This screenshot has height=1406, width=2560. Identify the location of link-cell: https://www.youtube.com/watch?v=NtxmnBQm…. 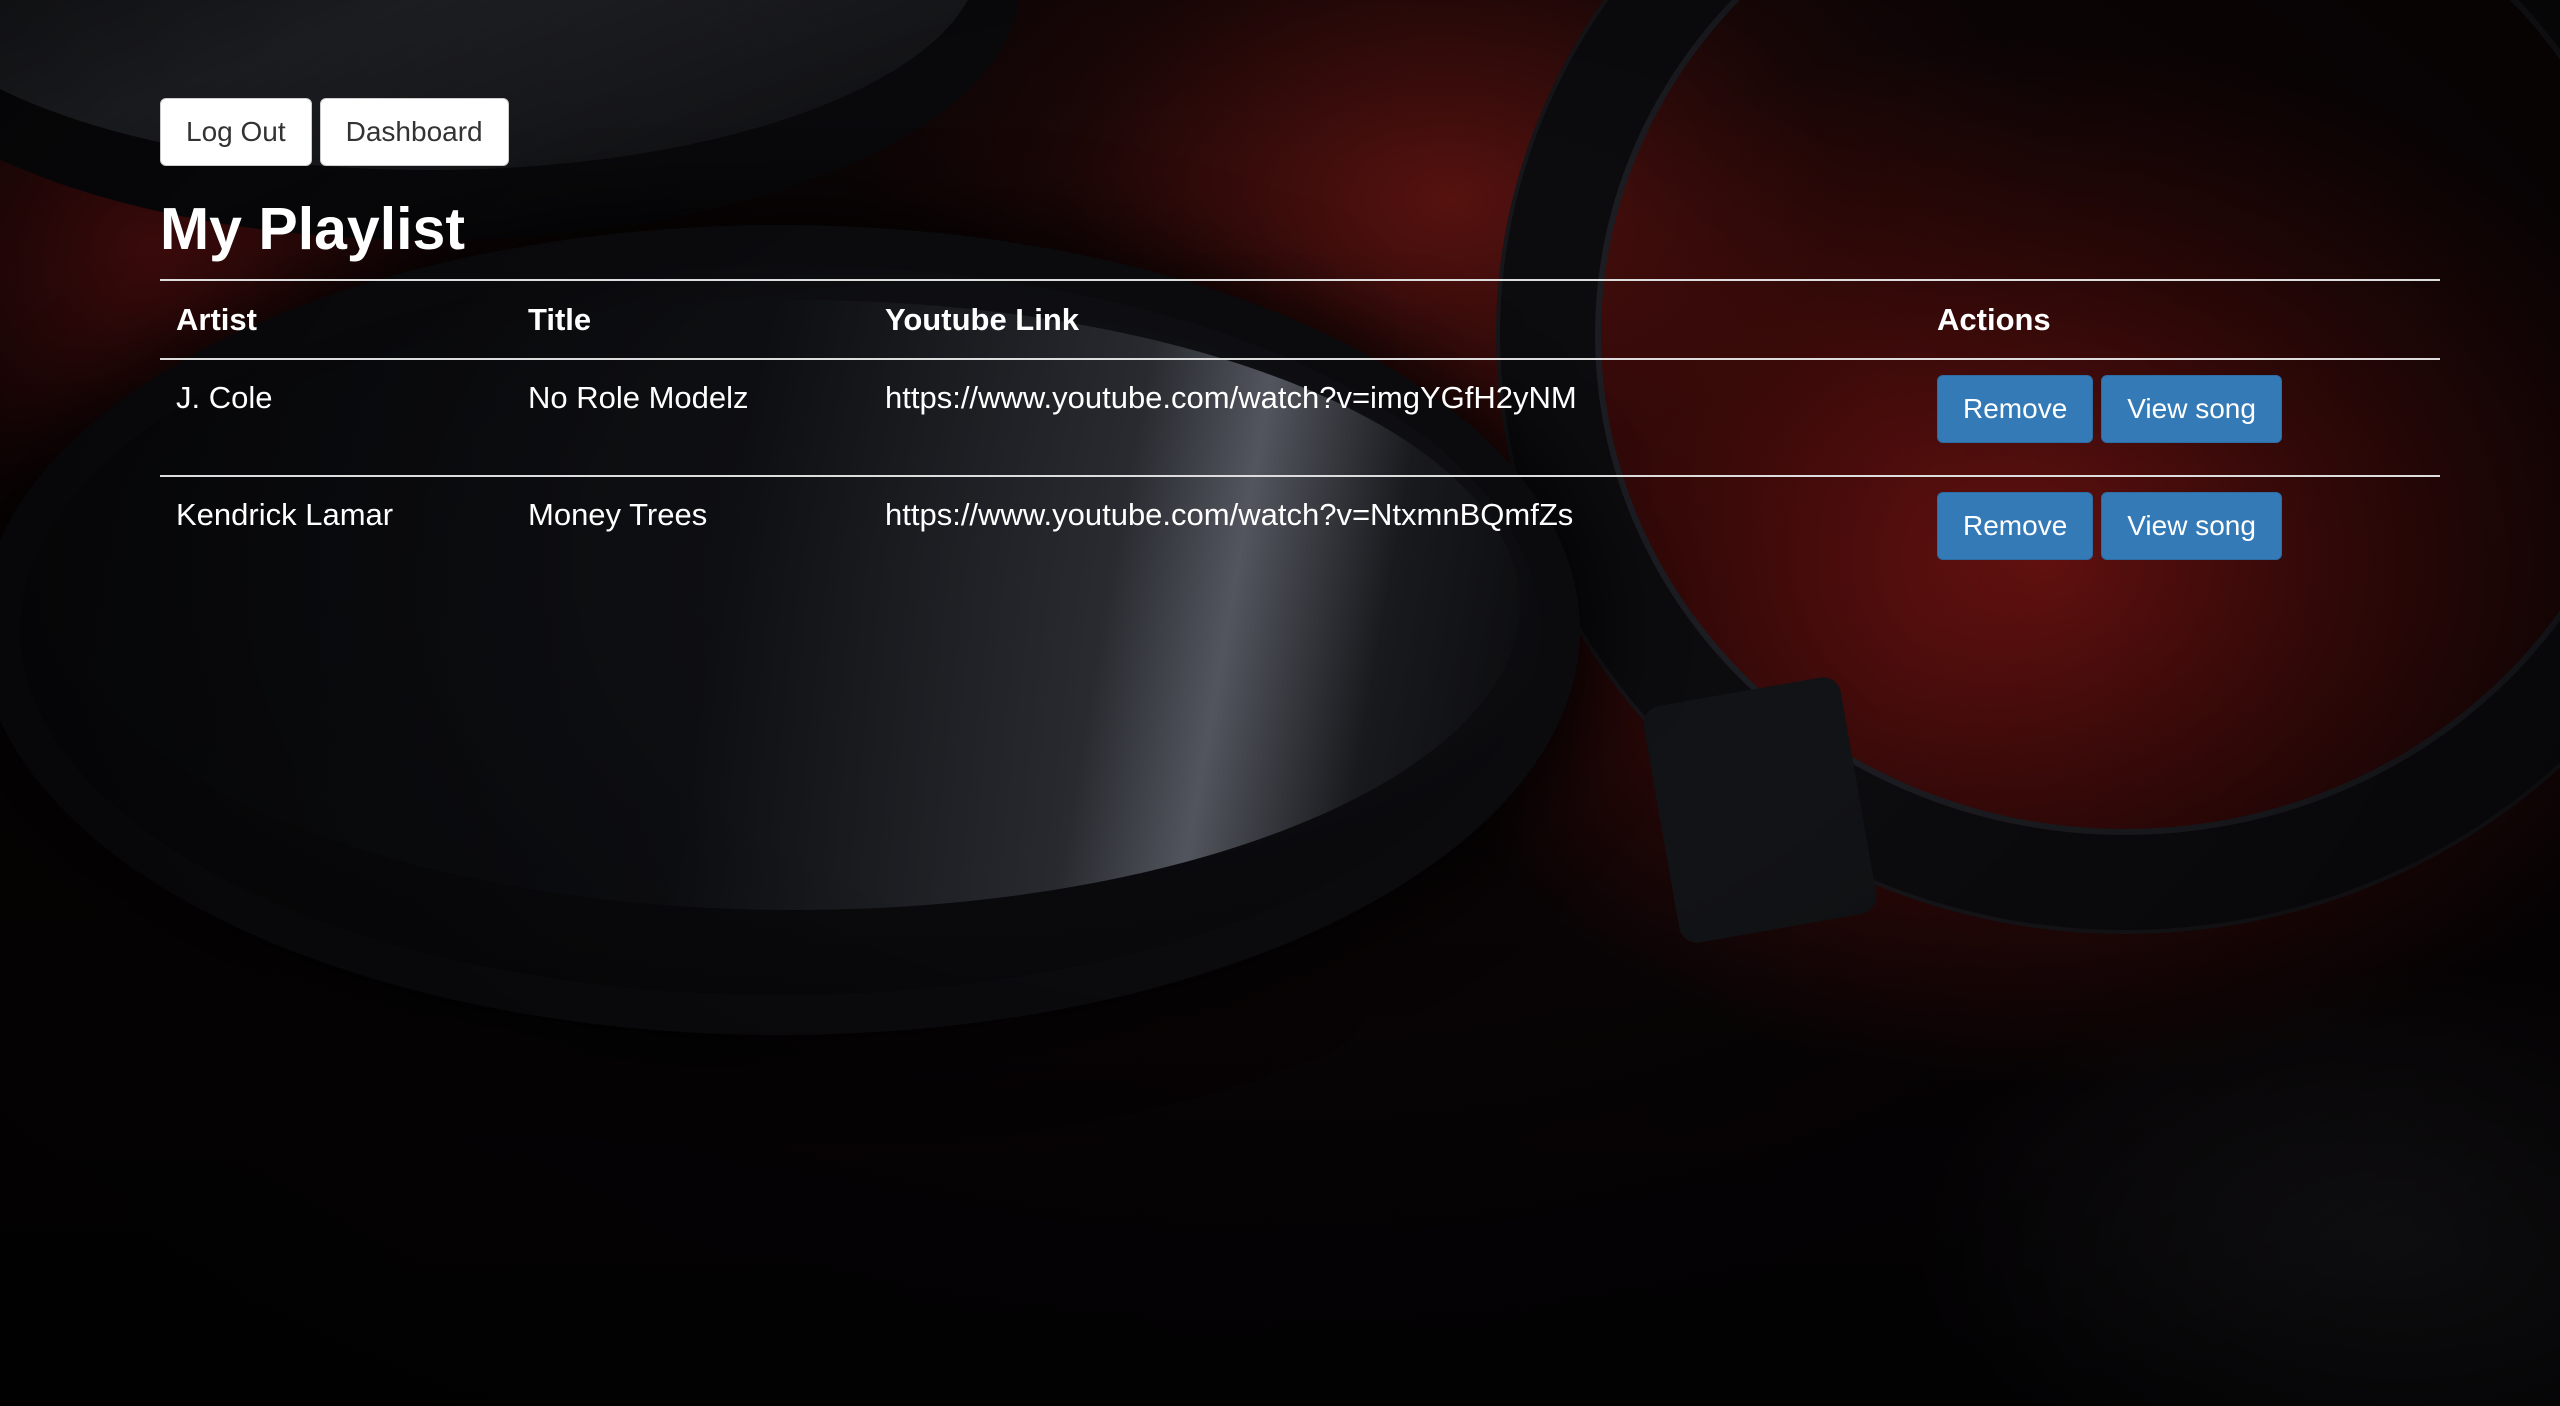
(1395, 534).